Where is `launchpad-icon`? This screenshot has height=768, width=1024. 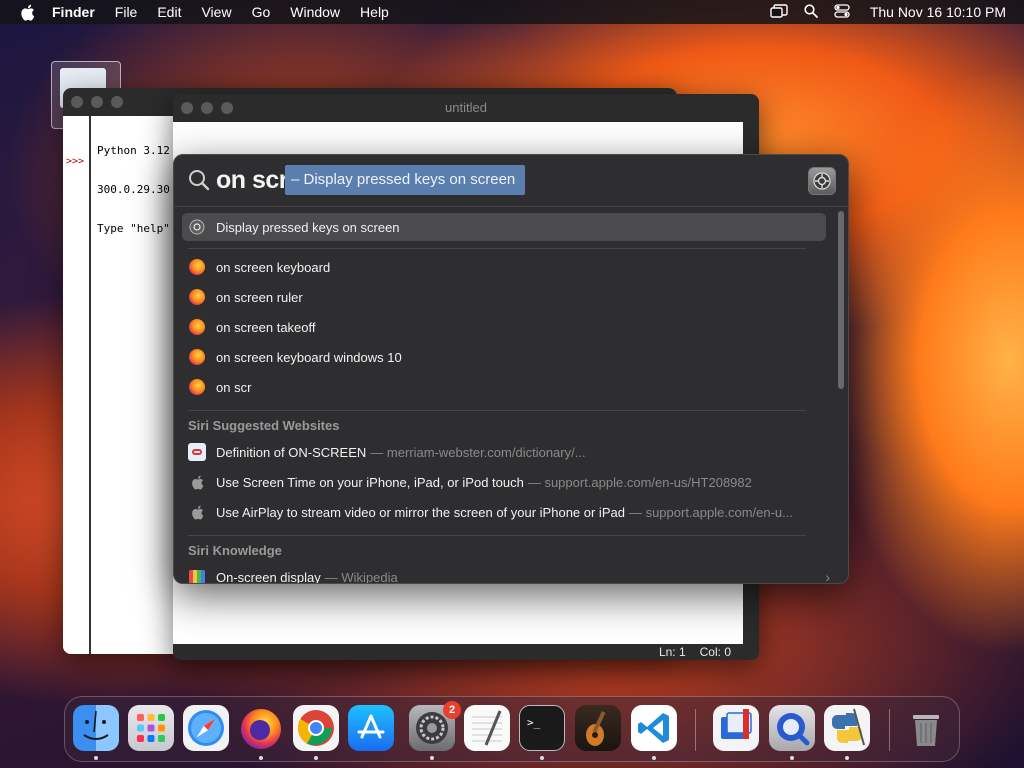 launchpad-icon is located at coordinates (151, 728).